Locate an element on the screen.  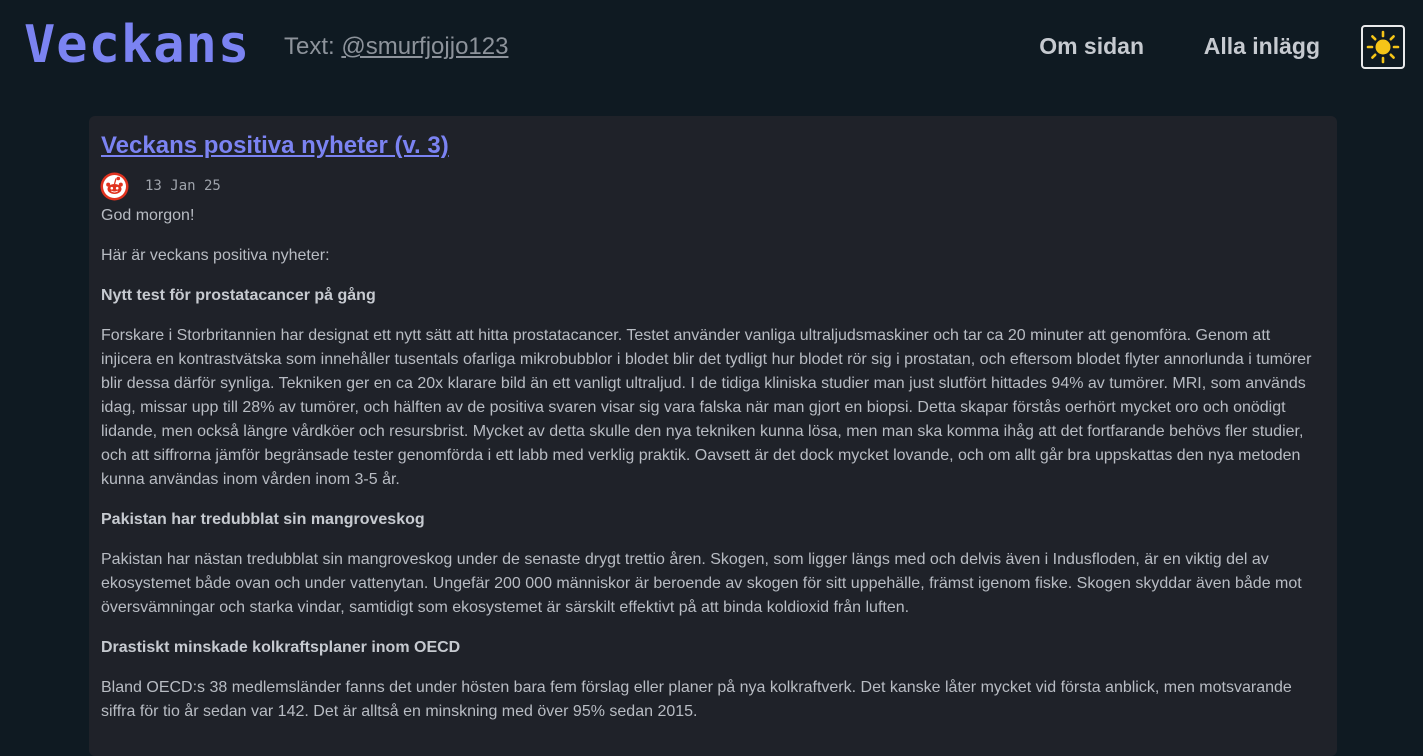
nav-about-link: Om sidan is located at coordinates (1091, 46).